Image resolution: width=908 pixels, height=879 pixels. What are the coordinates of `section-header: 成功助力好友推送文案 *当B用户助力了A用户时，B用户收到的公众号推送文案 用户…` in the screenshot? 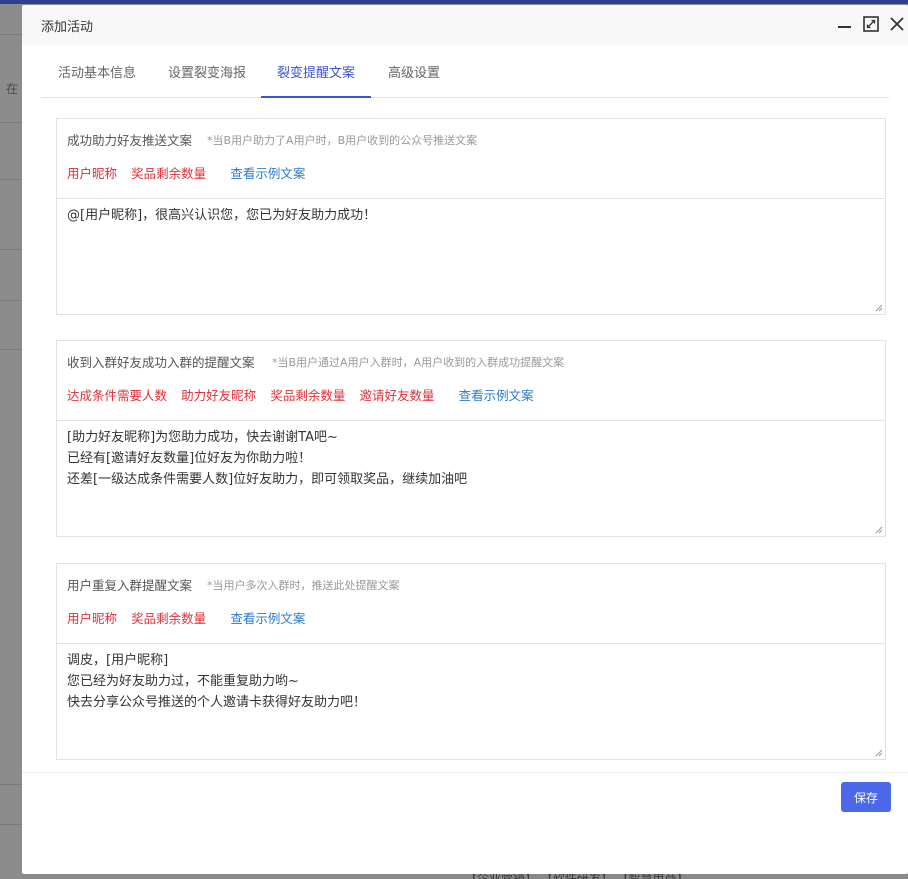 It's located at (471, 159).